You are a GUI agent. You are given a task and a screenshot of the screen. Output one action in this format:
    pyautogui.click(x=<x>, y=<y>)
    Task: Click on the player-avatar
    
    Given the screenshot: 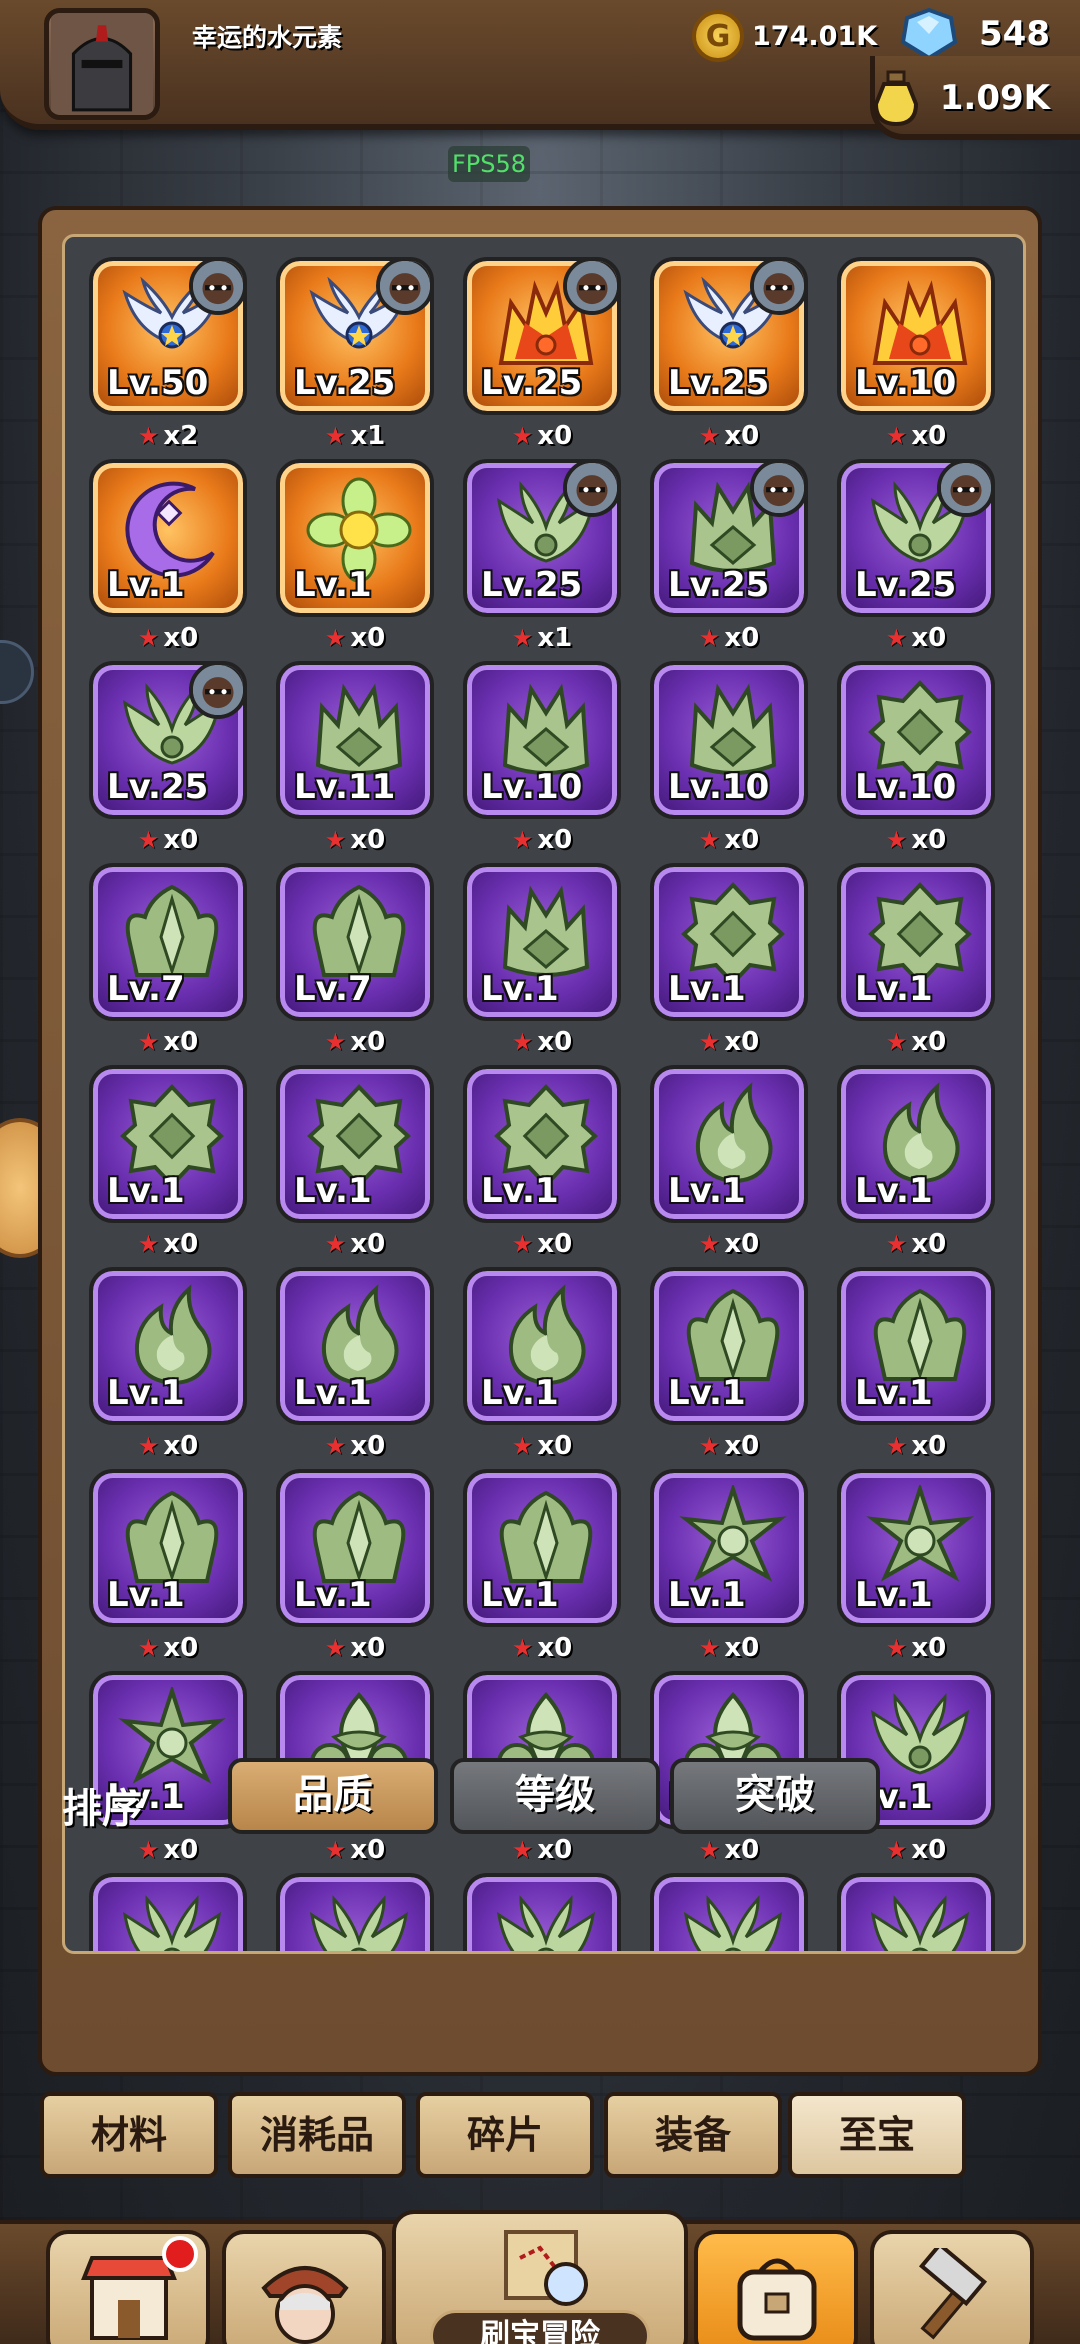 What is the action you would take?
    pyautogui.click(x=102, y=64)
    